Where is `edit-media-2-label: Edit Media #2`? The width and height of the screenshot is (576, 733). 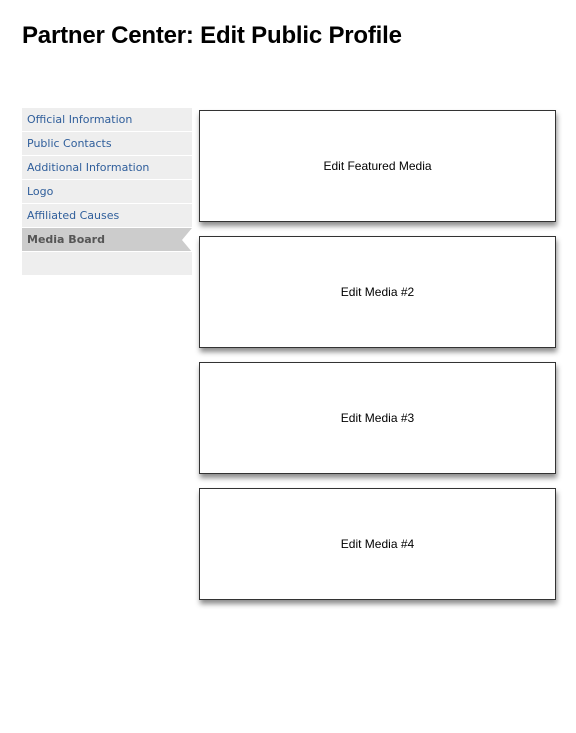 edit-media-2-label: Edit Media #2 is located at coordinates (377, 292).